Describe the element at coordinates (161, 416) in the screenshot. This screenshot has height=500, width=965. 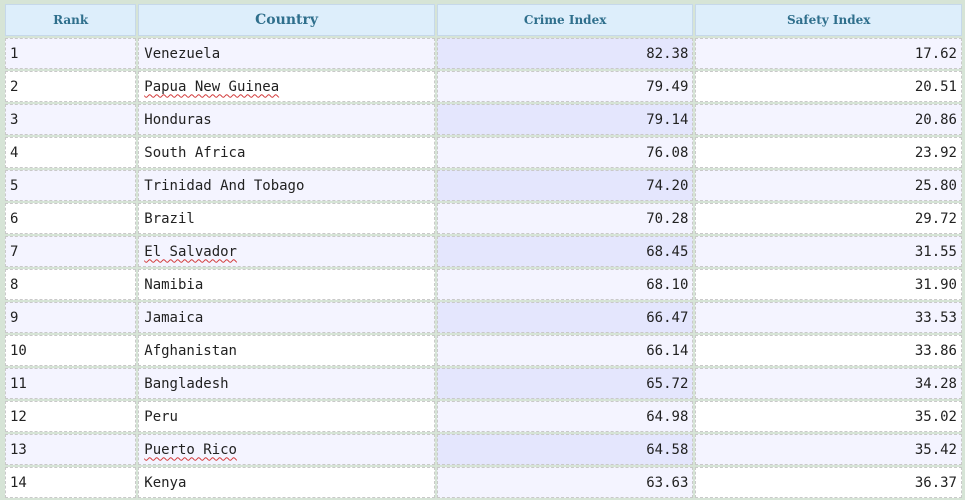
I see `country-name: Peru` at that location.